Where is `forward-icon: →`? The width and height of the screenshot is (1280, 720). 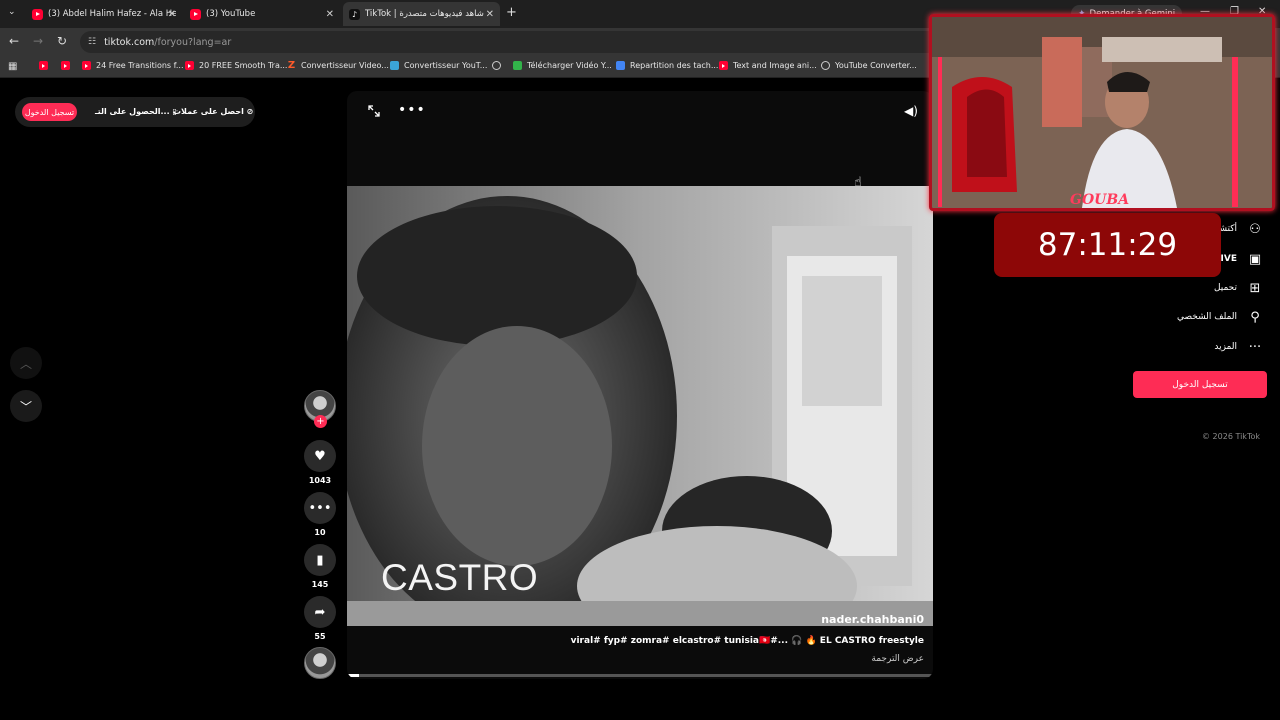 forward-icon: → is located at coordinates (38, 41).